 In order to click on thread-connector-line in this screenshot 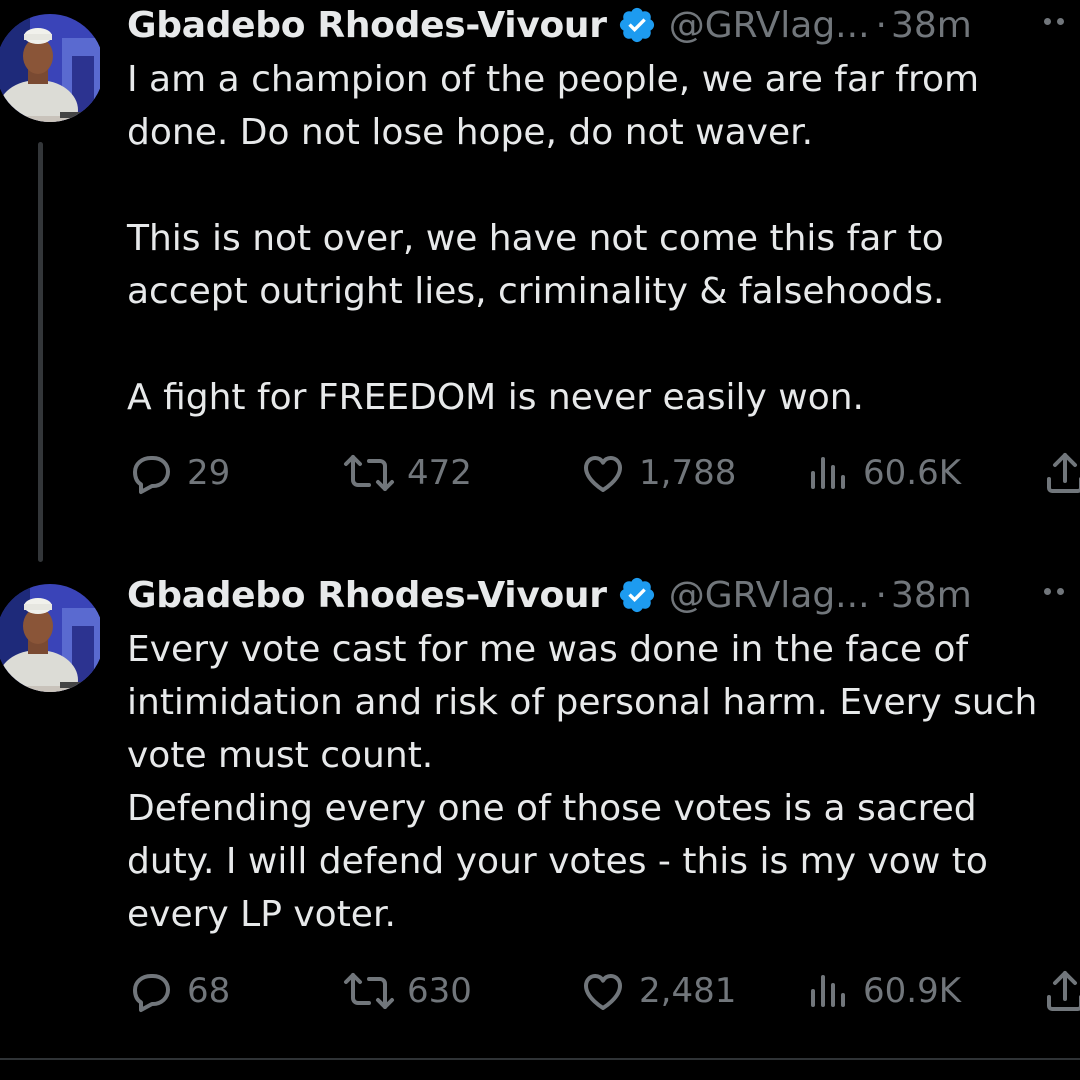, I will do `click(40, 352)`.